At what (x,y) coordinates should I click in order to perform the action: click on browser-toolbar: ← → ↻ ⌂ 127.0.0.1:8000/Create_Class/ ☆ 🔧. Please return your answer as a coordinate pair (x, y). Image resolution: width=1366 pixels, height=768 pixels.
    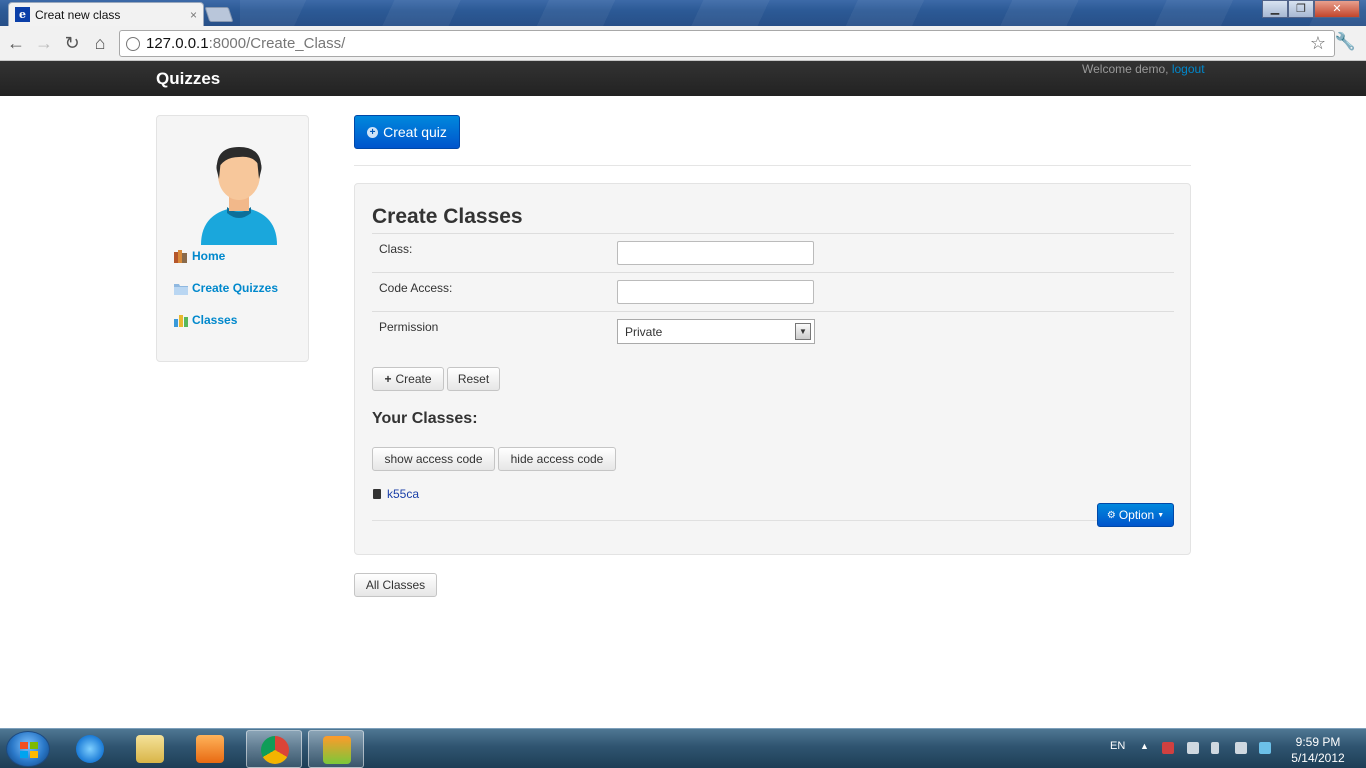
    Looking at the image, I should click on (683, 43).